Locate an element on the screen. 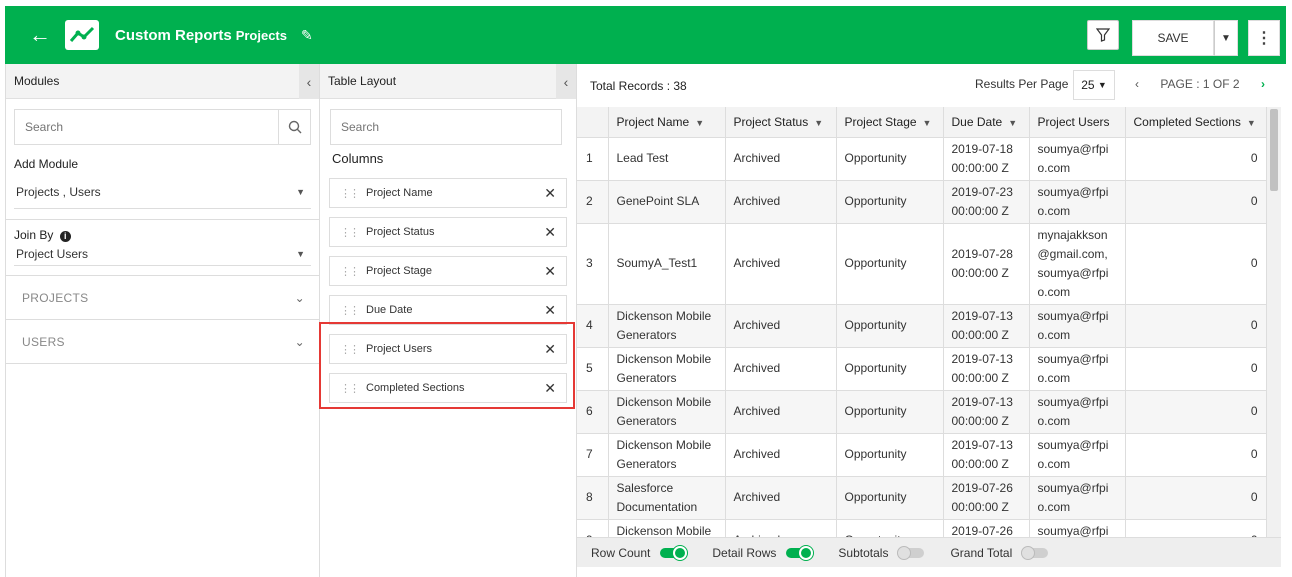  save-options-caret-icon: ▼ is located at coordinates (1226, 38).